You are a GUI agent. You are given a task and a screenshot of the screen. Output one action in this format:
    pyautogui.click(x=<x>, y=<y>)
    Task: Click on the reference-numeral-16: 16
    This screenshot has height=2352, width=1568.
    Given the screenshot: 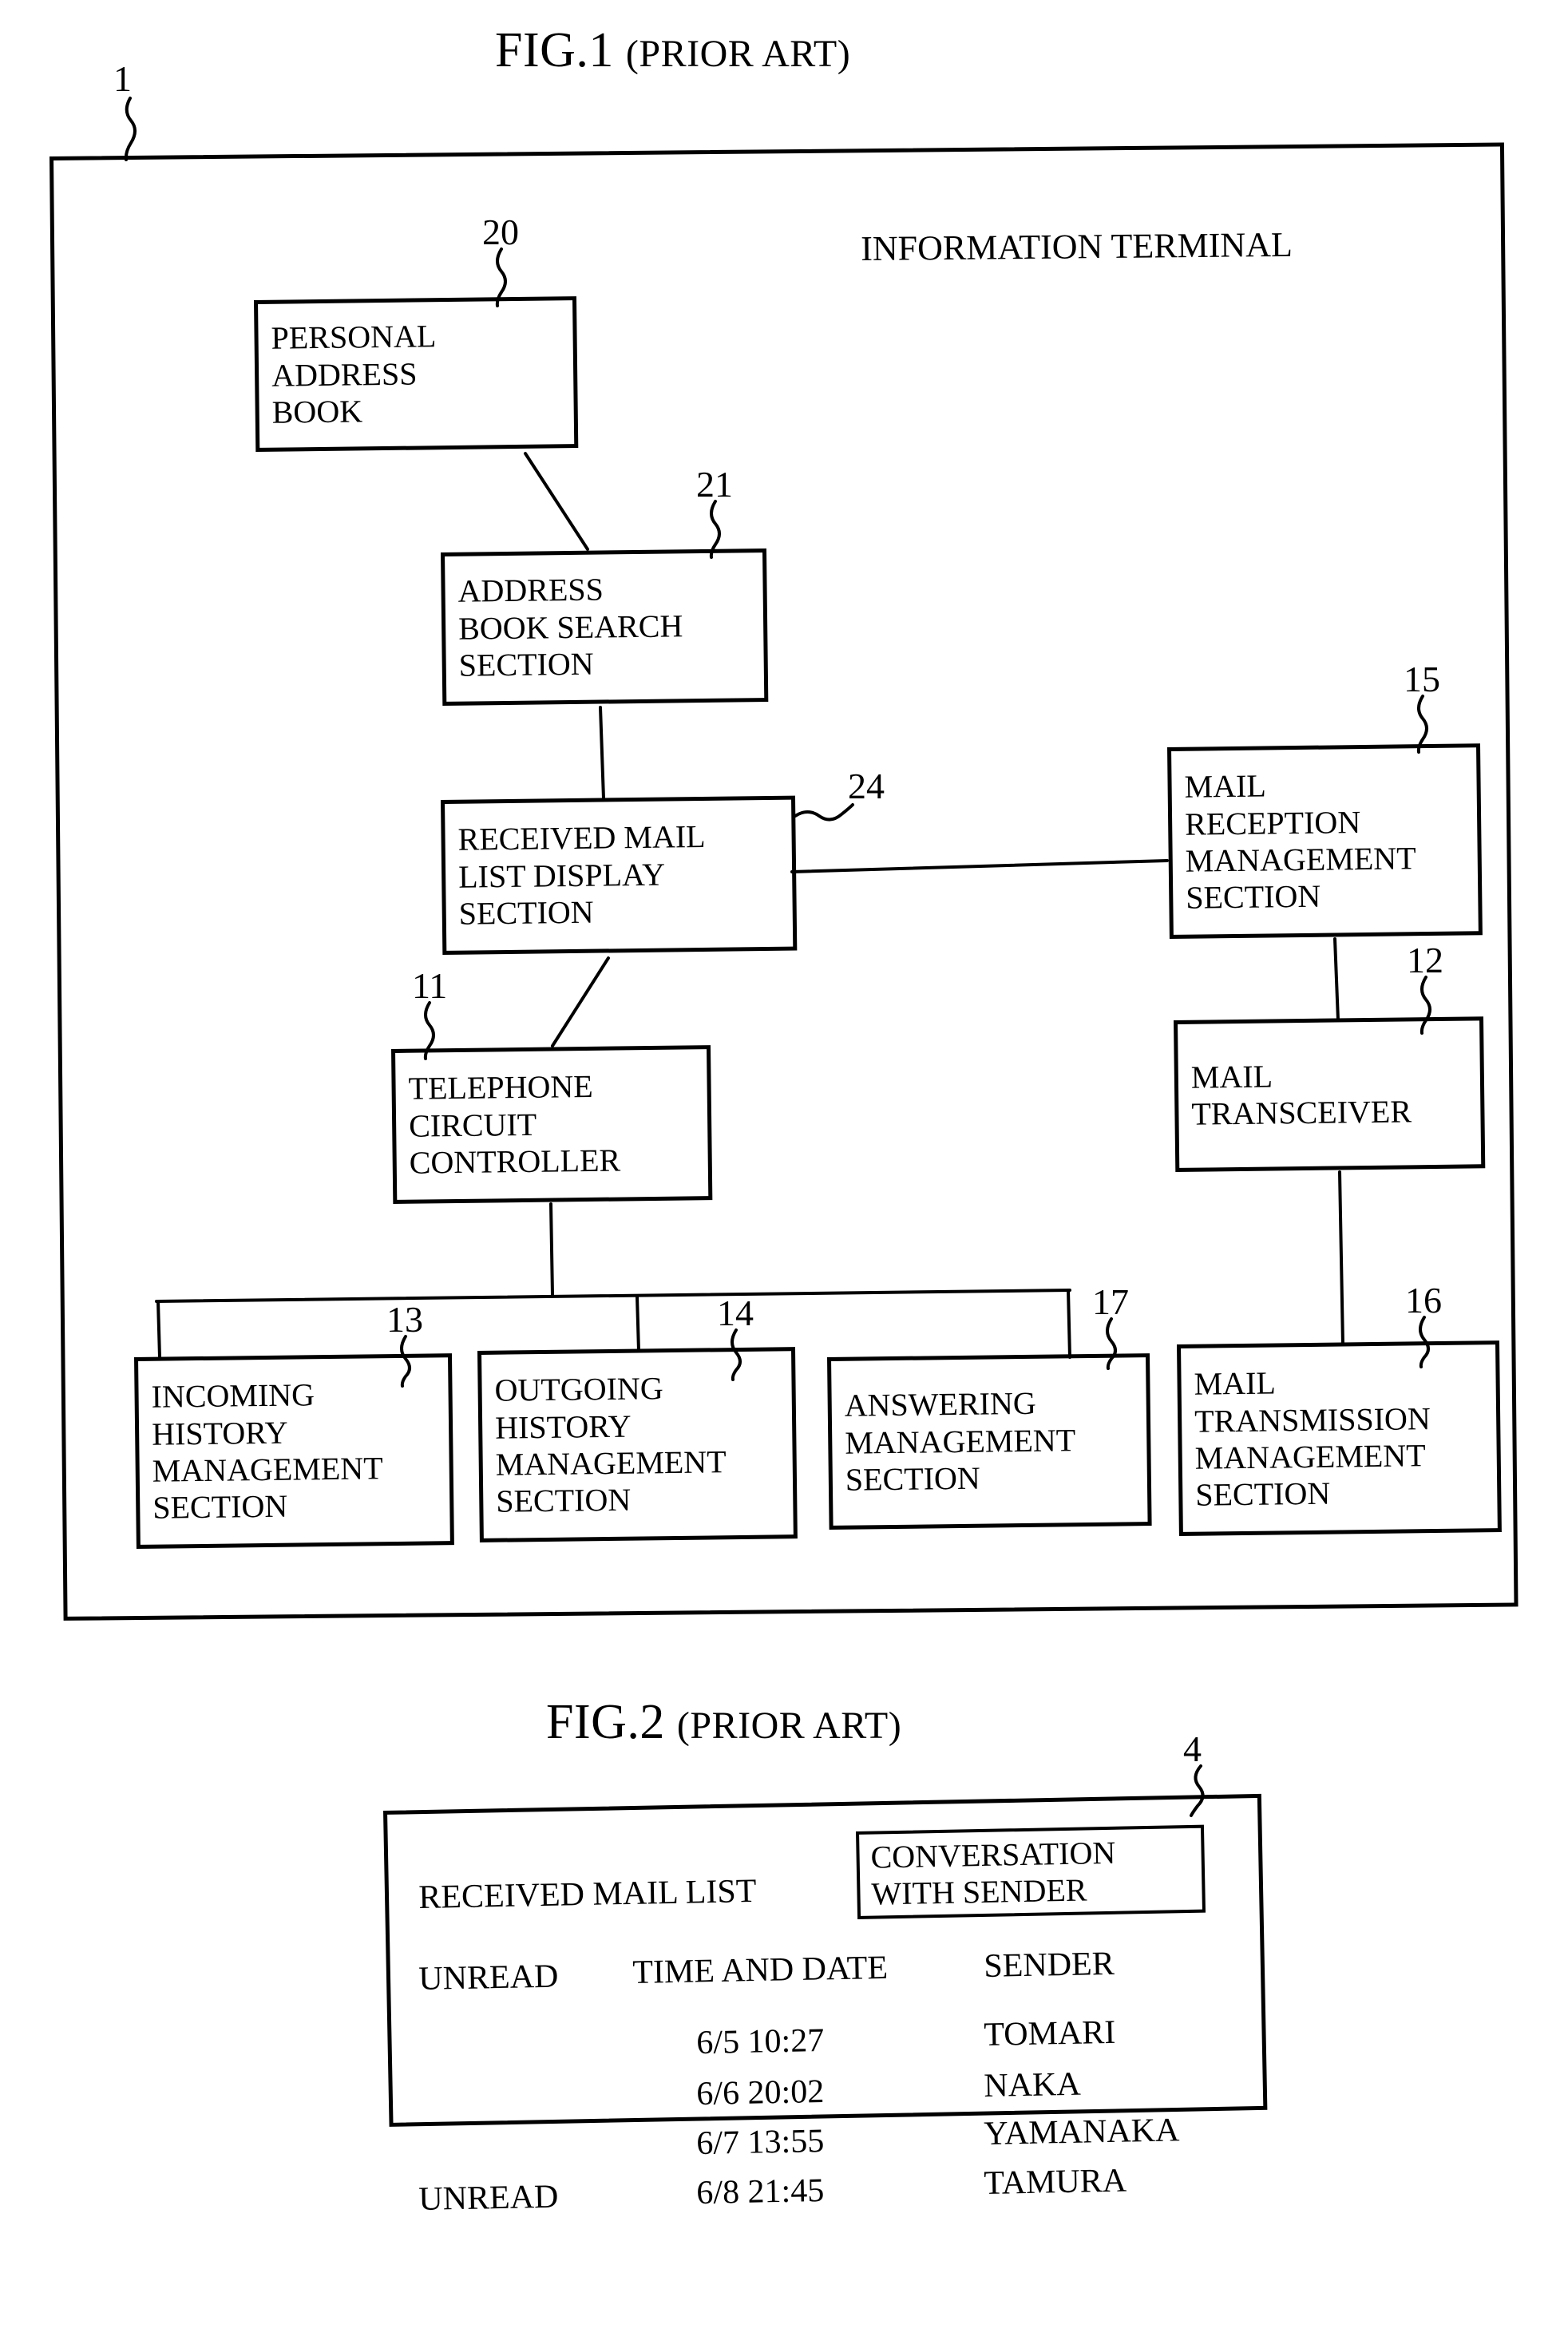 What is the action you would take?
    pyautogui.click(x=1423, y=1300)
    